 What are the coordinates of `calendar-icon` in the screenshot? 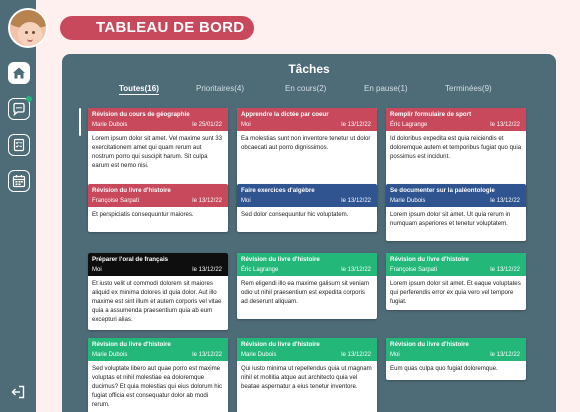 It's located at (19, 181).